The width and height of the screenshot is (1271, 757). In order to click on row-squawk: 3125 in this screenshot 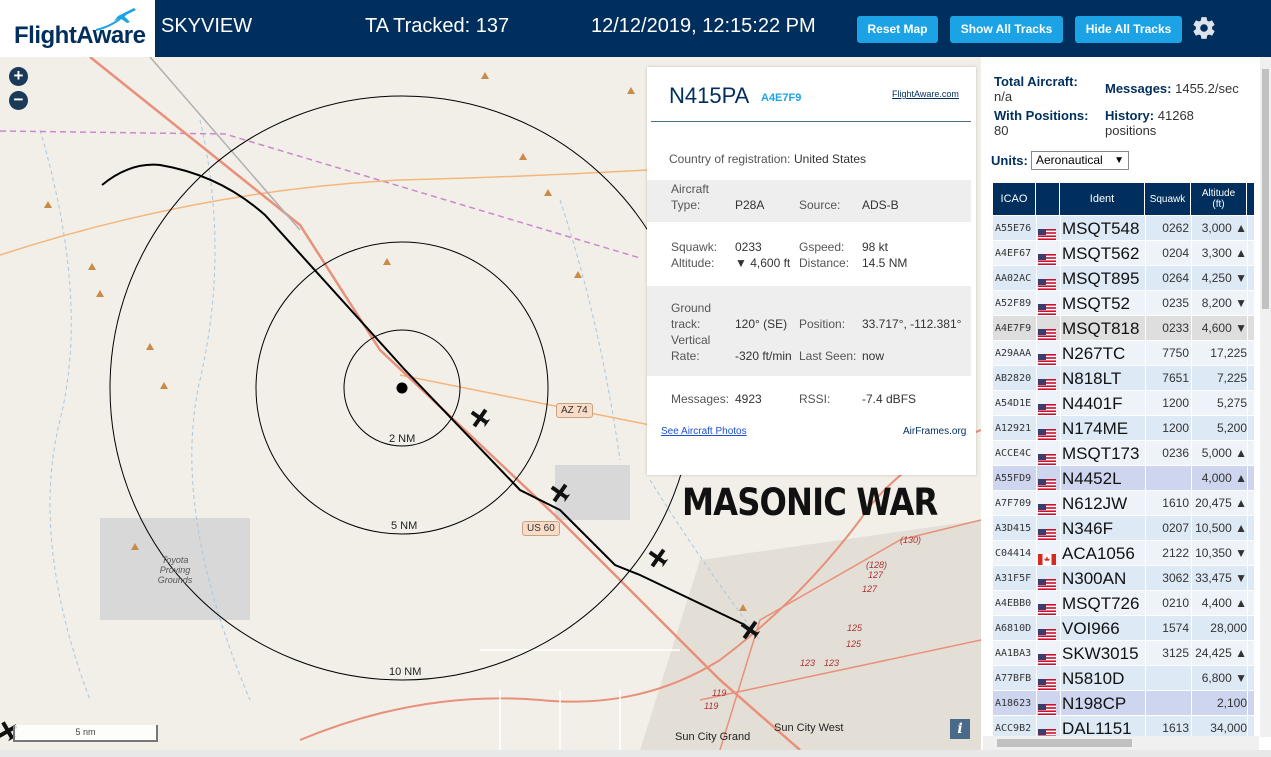, I will do `click(1175, 653)`.